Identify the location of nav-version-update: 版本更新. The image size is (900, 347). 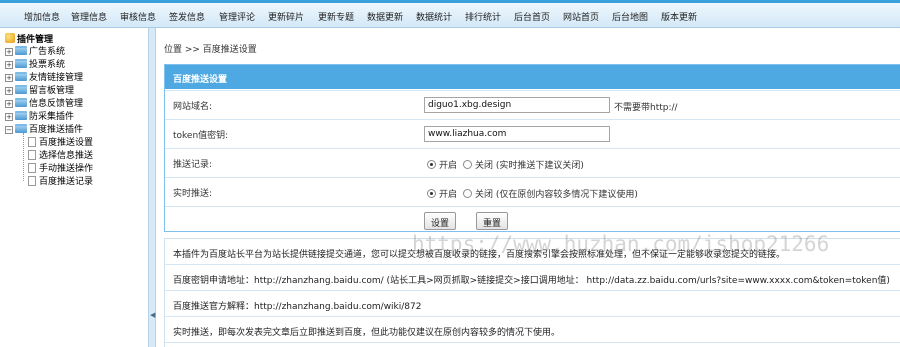
(679, 16).